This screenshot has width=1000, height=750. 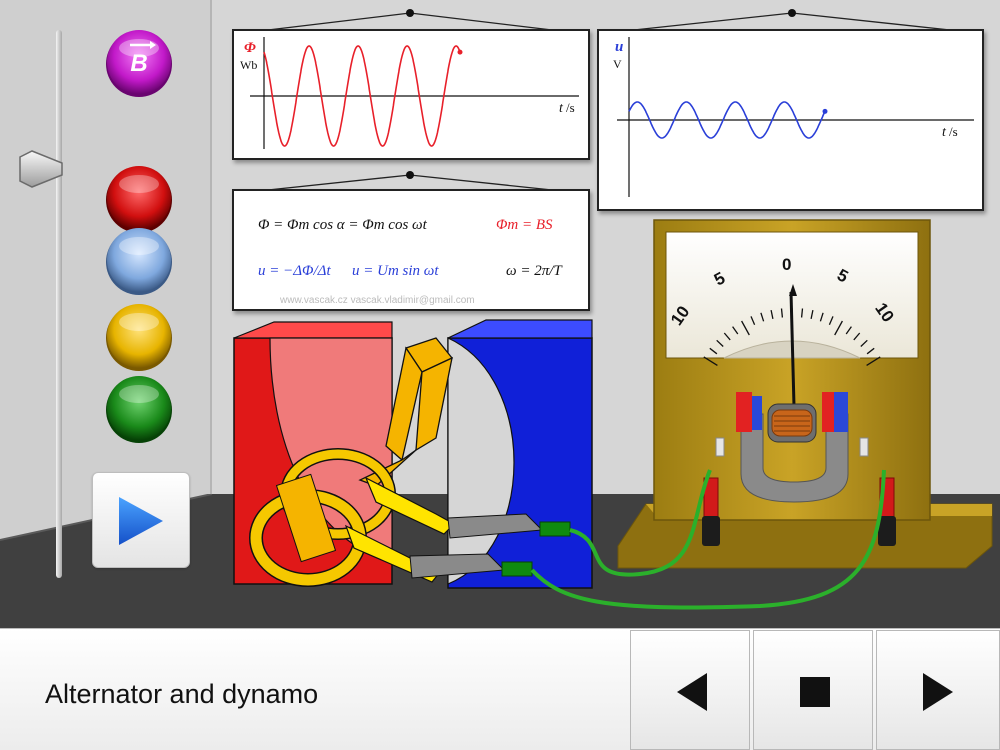 What do you see at coordinates (520, 454) in the screenshot?
I see `magnet-south-pole` at bounding box center [520, 454].